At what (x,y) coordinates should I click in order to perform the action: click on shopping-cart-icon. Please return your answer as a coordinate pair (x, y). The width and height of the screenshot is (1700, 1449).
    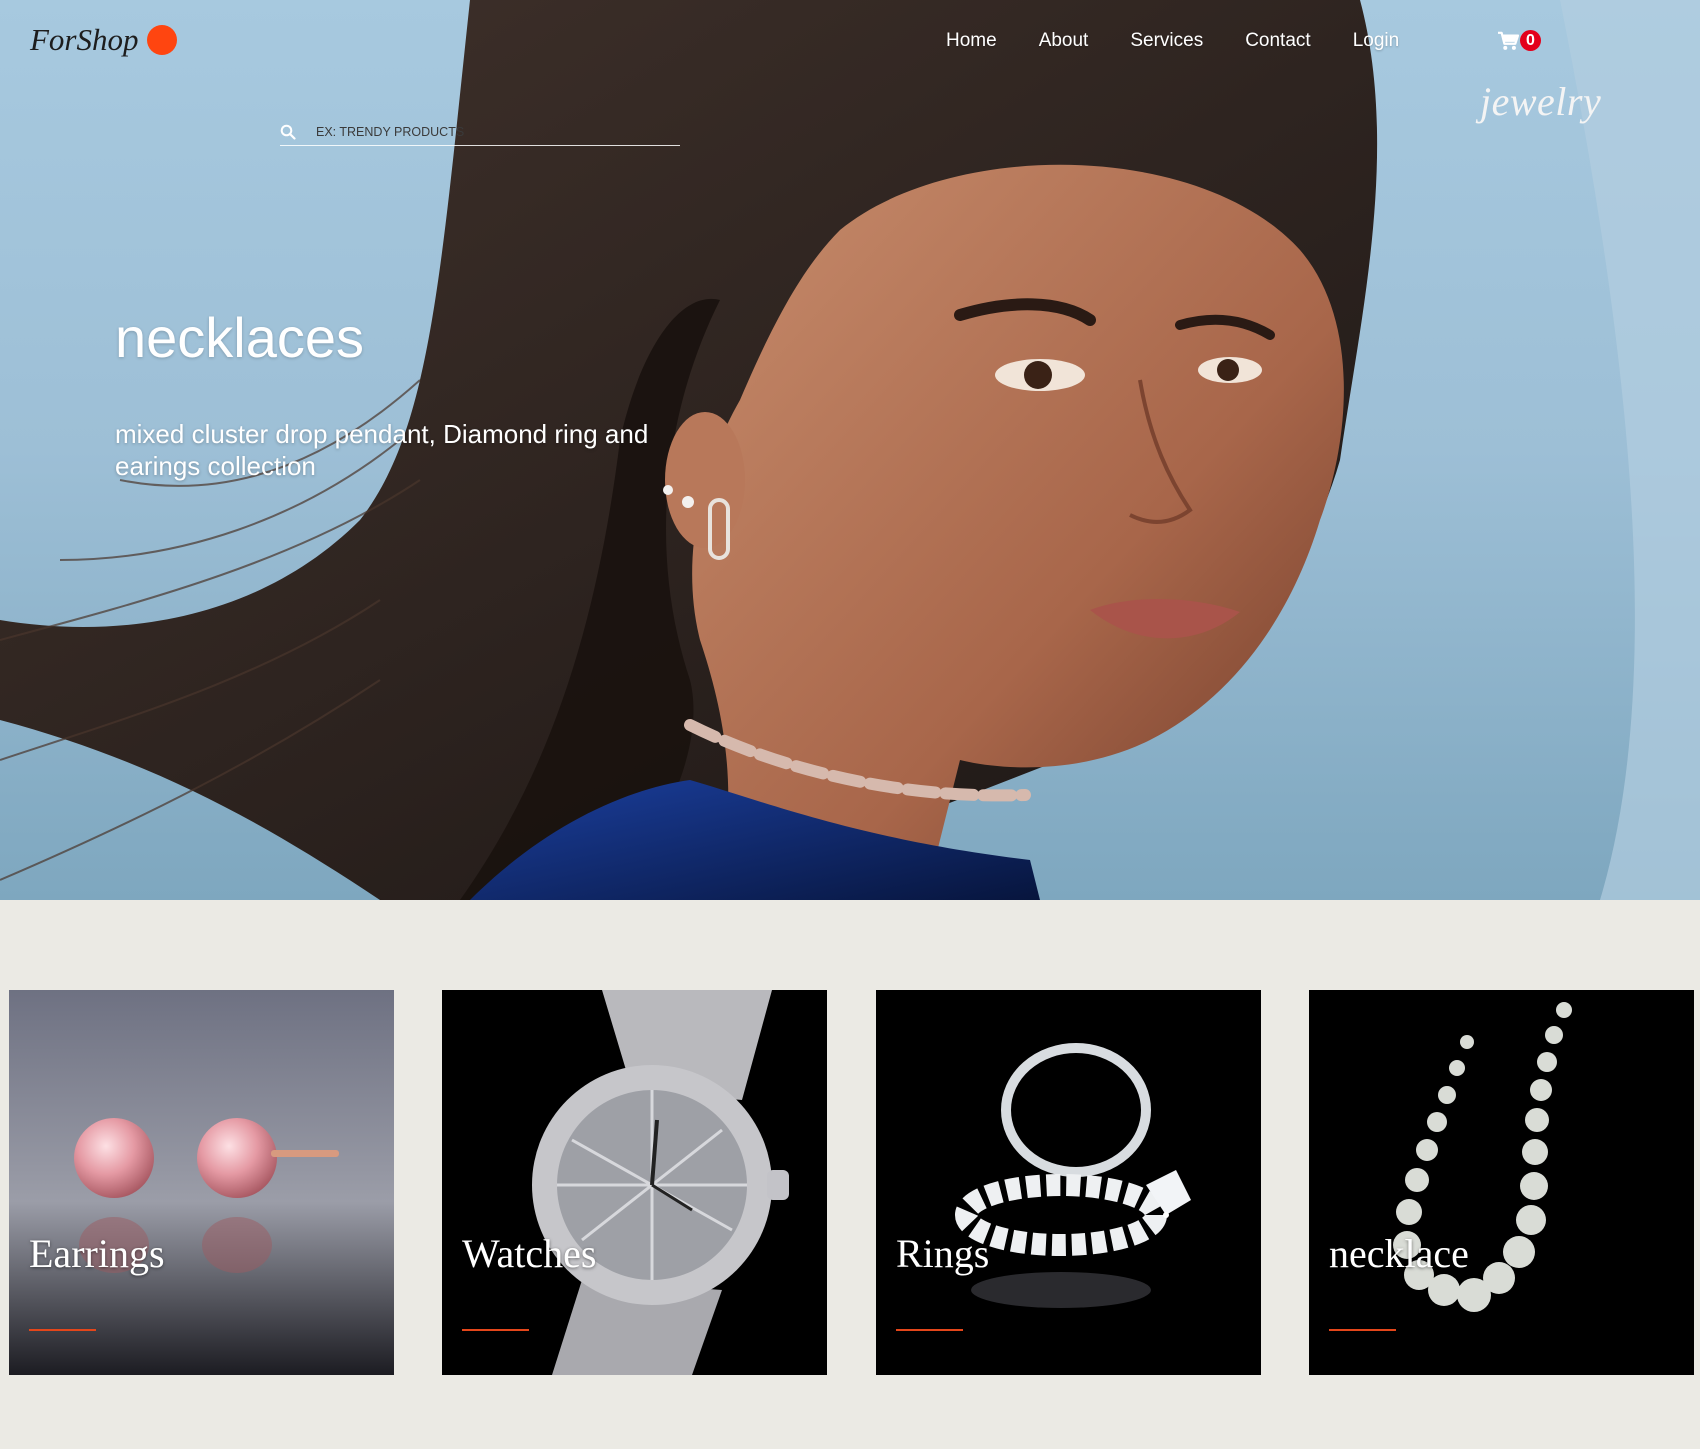
    Looking at the image, I should click on (1508, 40).